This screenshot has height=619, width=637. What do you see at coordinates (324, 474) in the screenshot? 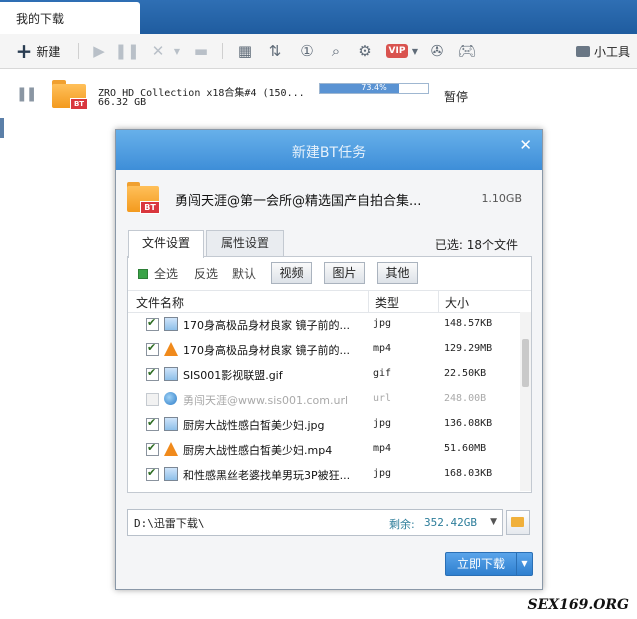
I see `file-row: 和性感黑丝老婆找单男玩3P被狂... jpg 168.03KB` at bounding box center [324, 474].